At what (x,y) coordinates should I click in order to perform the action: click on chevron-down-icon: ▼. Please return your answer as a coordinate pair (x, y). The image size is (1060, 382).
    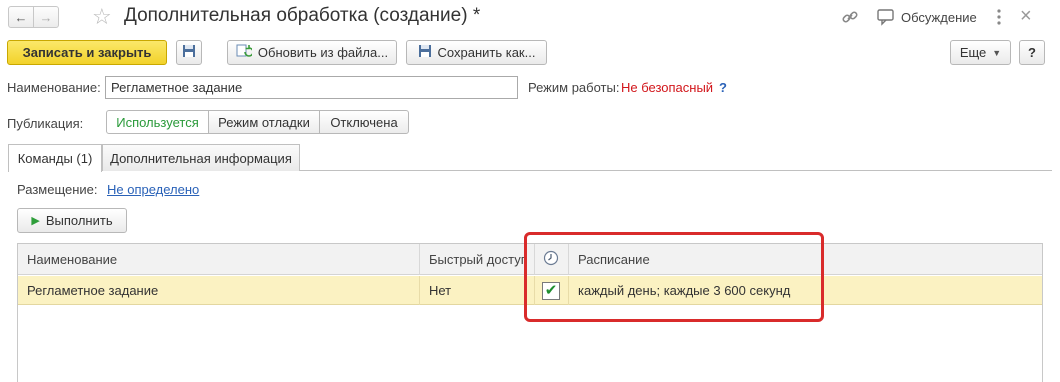
    Looking at the image, I should click on (997, 52).